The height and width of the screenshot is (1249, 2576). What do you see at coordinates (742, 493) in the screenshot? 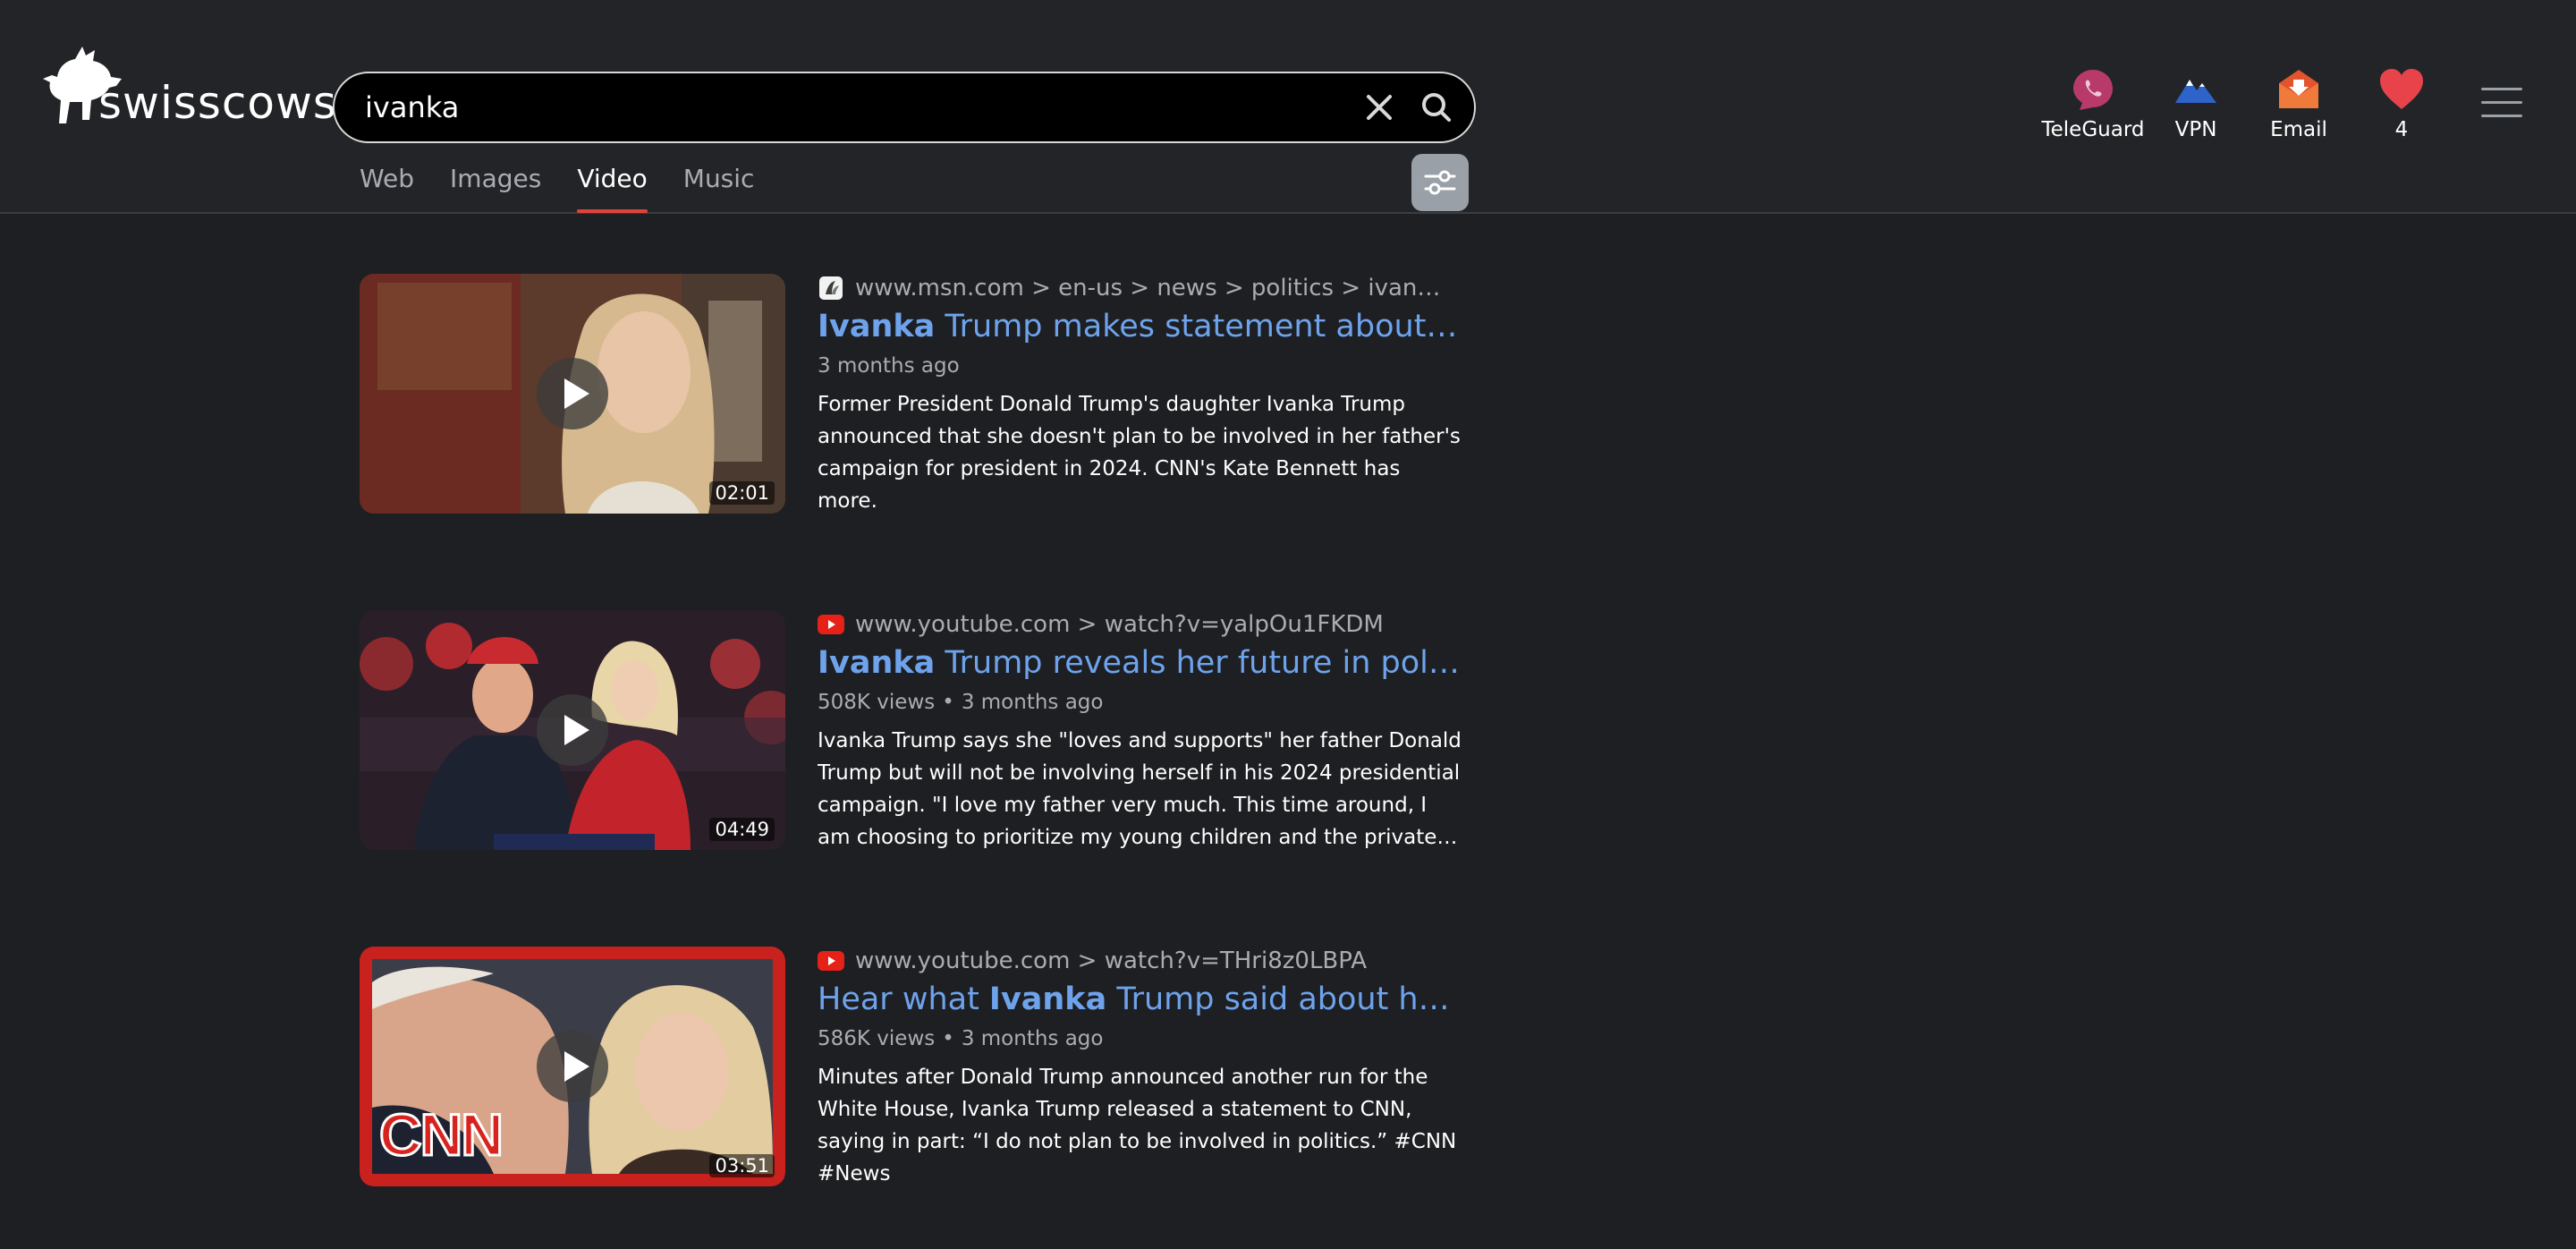
I see `video-duration: 02:01` at bounding box center [742, 493].